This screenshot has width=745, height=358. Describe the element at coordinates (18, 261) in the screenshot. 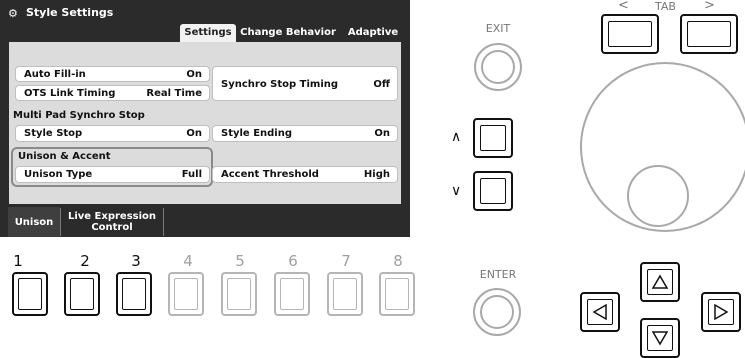

I see `number-label-1: 1` at that location.